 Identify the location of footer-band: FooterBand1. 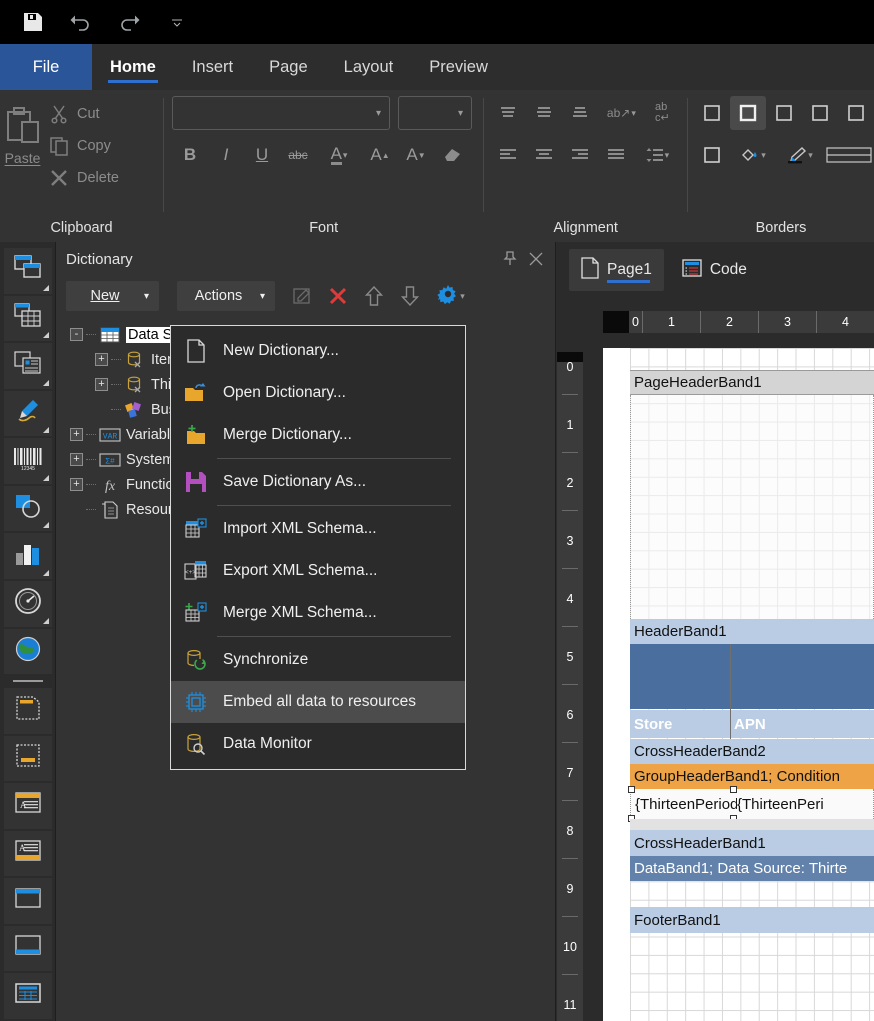
(752, 920).